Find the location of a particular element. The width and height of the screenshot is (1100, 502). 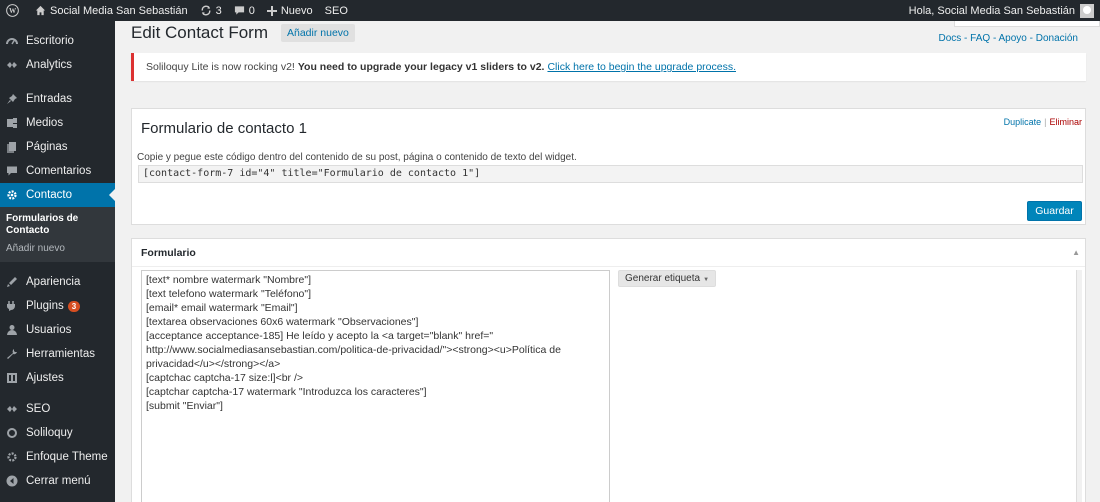

scrollbar is located at coordinates (1079, 386).